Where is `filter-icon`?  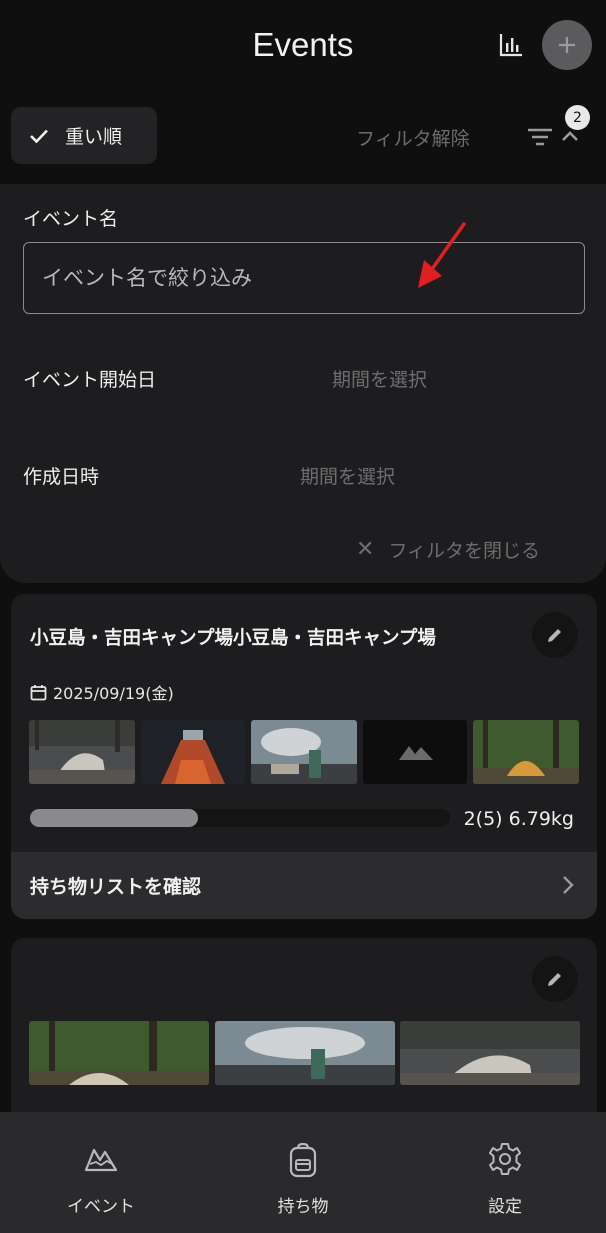 filter-icon is located at coordinates (540, 137).